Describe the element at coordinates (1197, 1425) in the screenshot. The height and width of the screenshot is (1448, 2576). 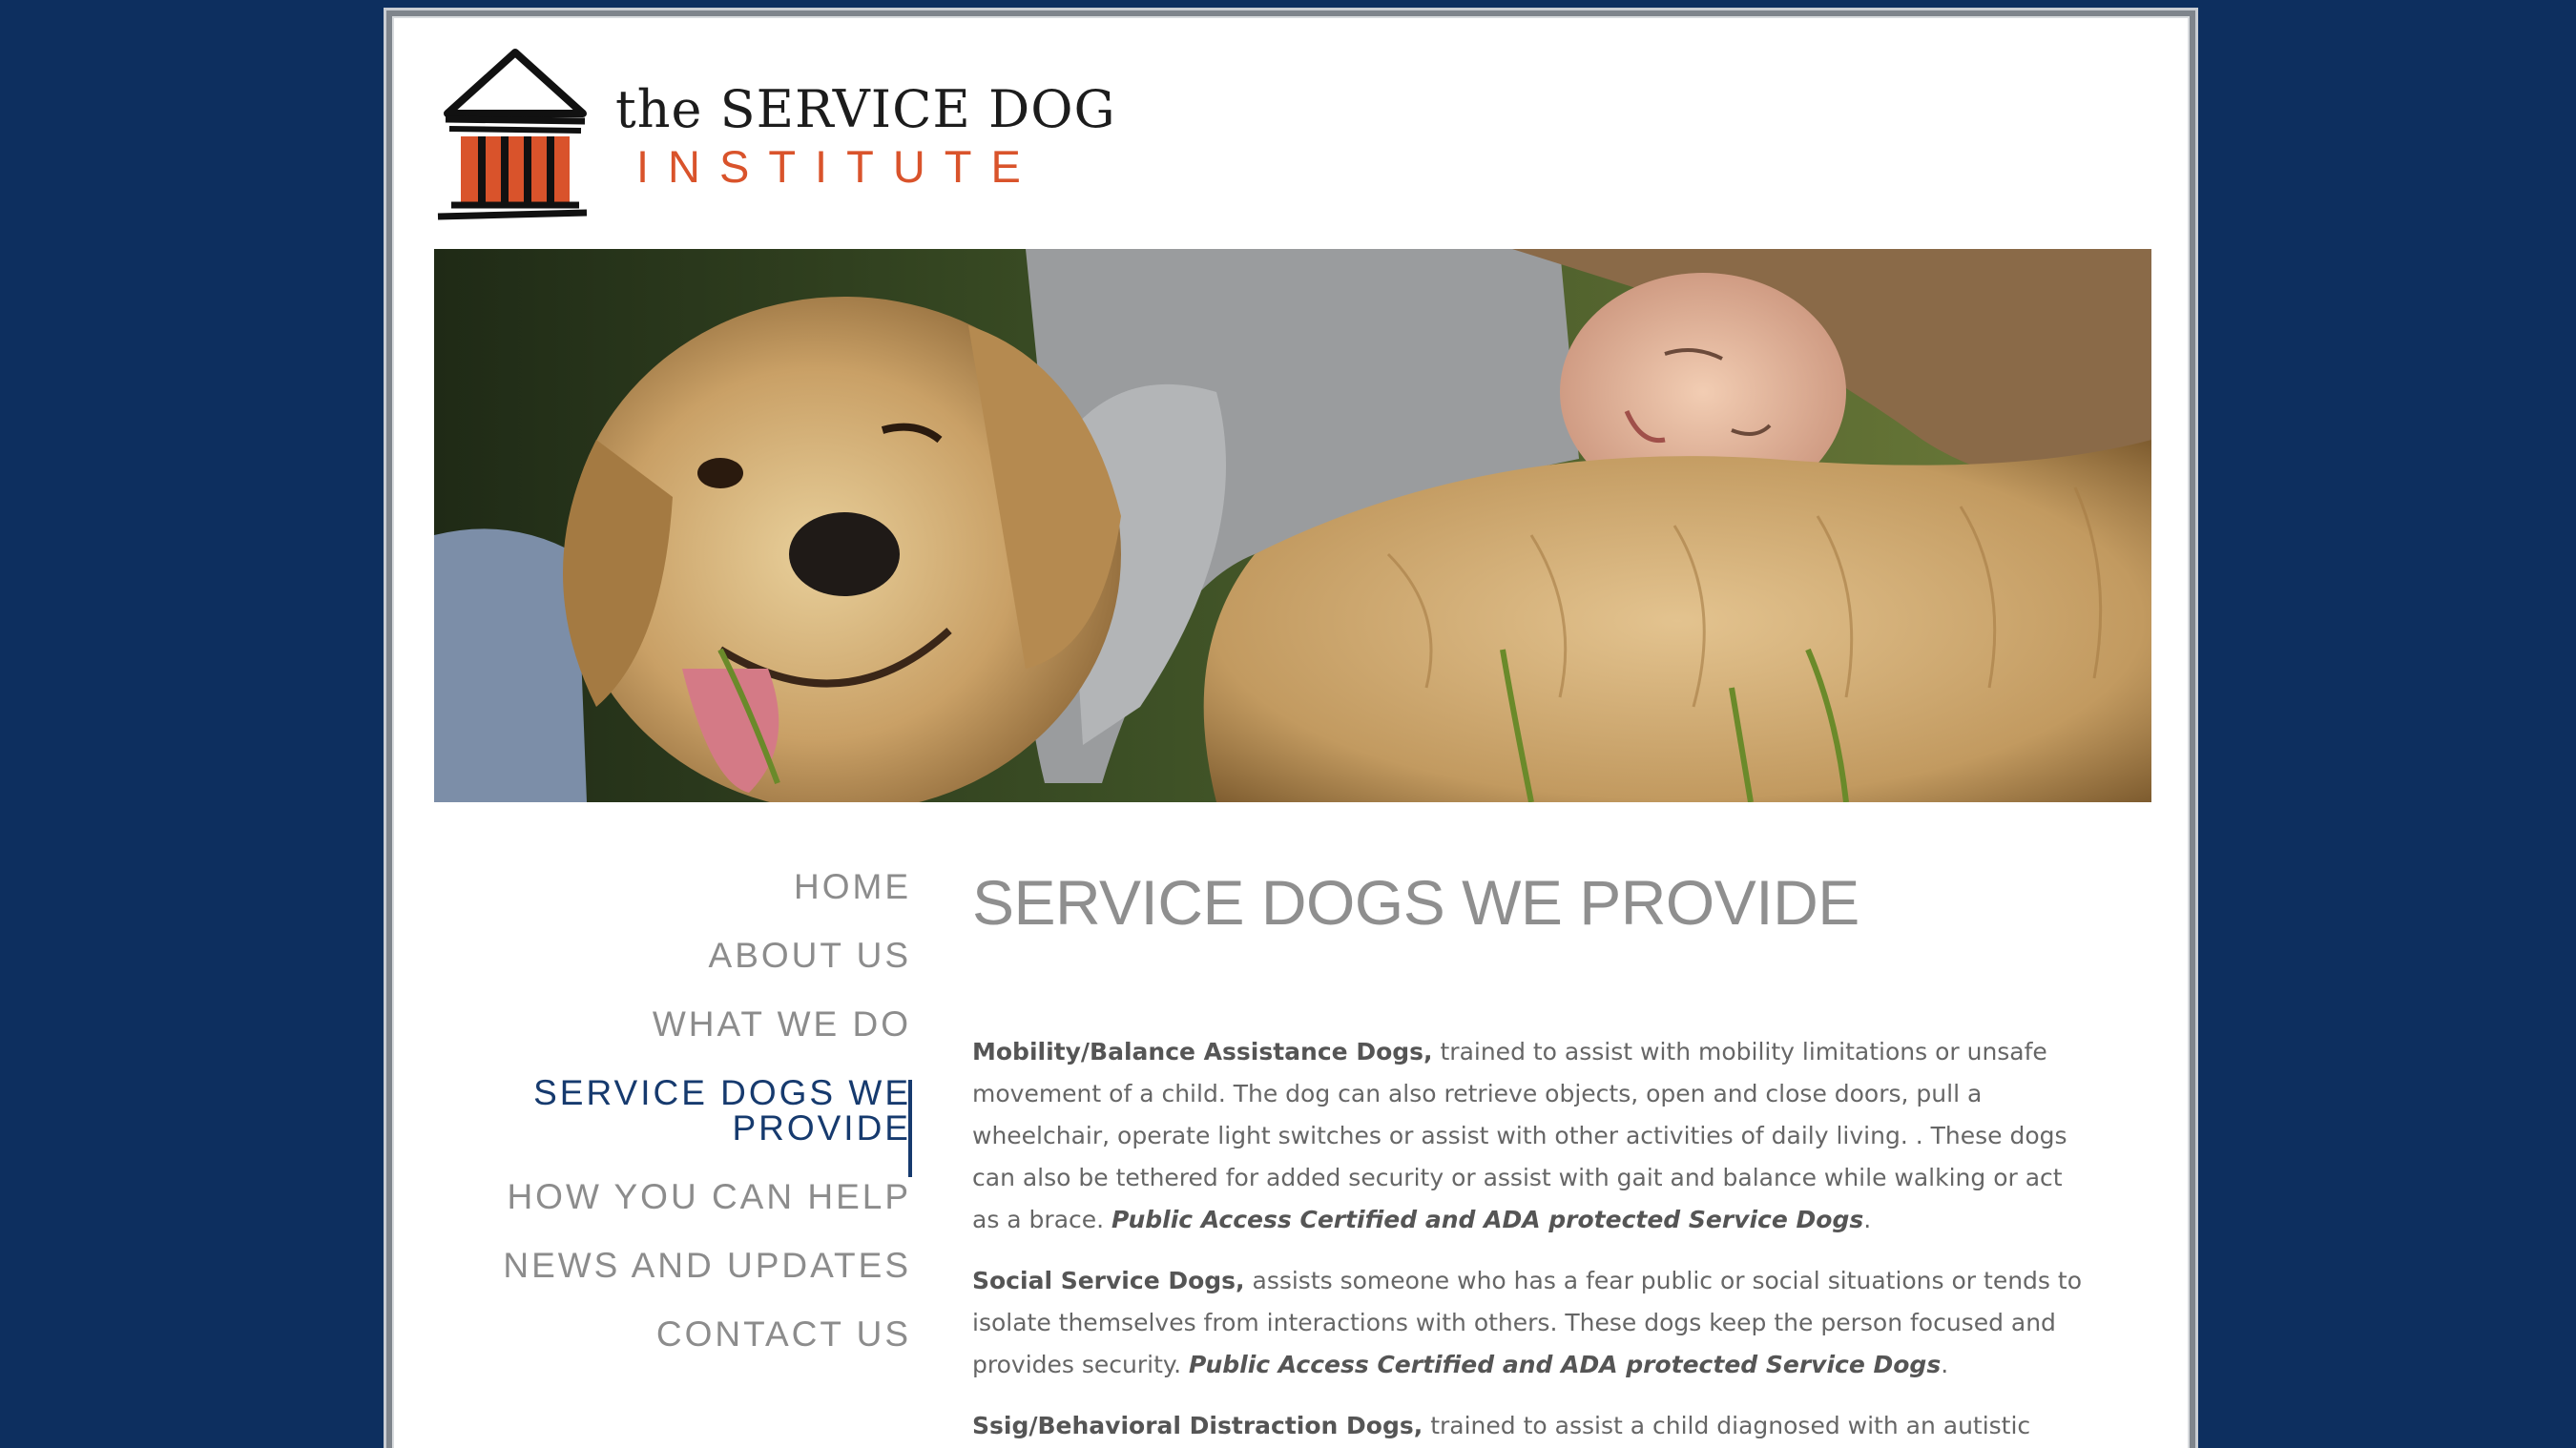
I see `paragraph-heading: Ssig/Behavioral Distraction Dogs,` at that location.